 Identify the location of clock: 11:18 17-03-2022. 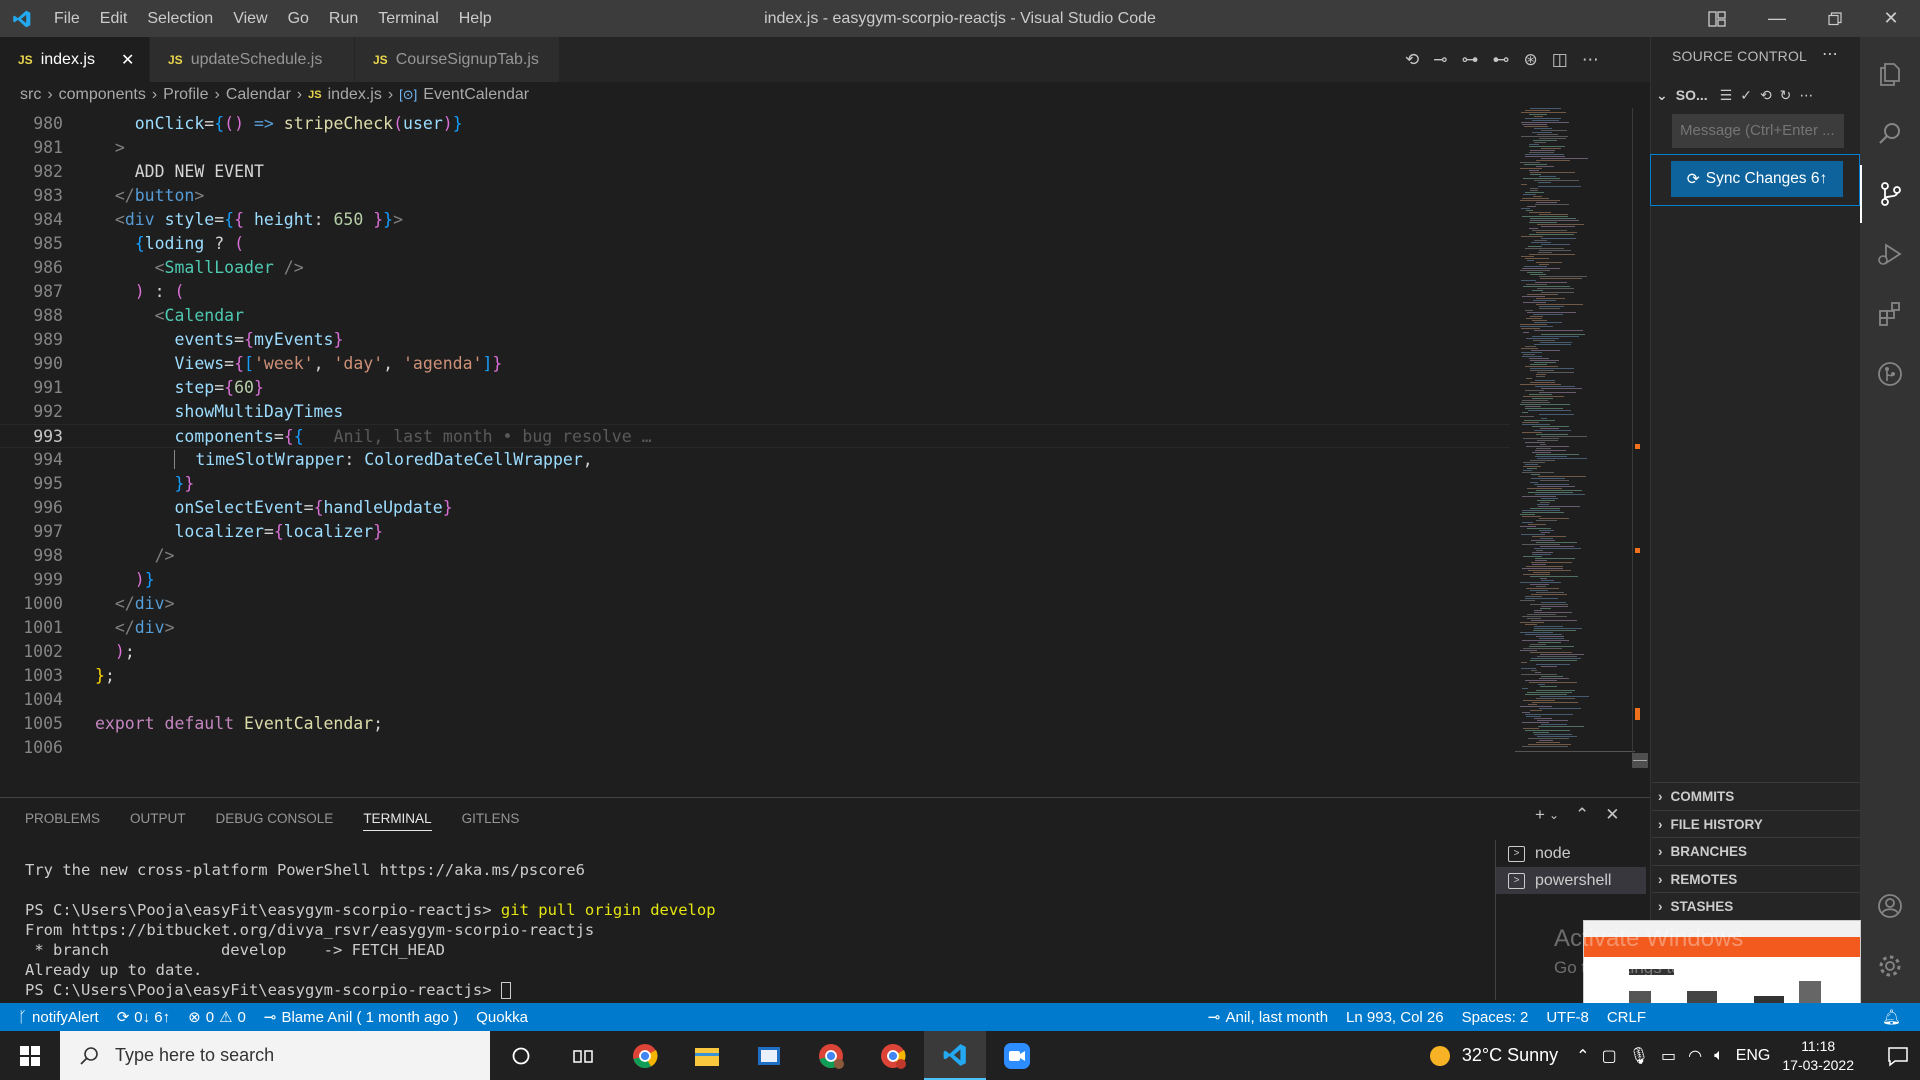
(1818, 1056).